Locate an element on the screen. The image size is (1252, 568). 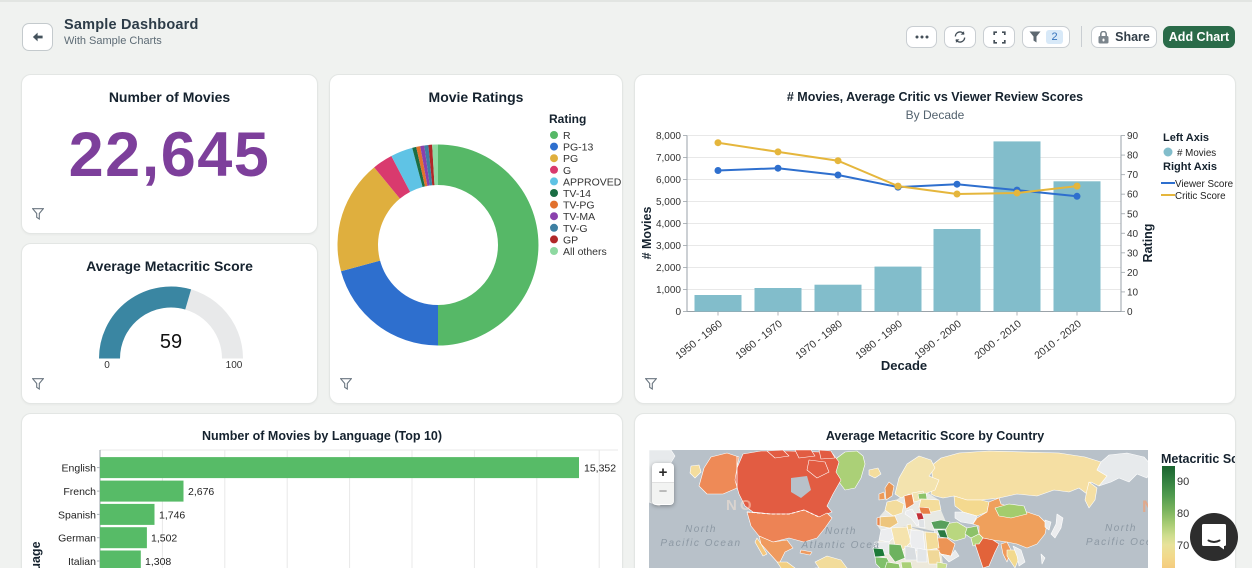
svg-text: 1980 - 1990 is located at coordinates (879, 340).